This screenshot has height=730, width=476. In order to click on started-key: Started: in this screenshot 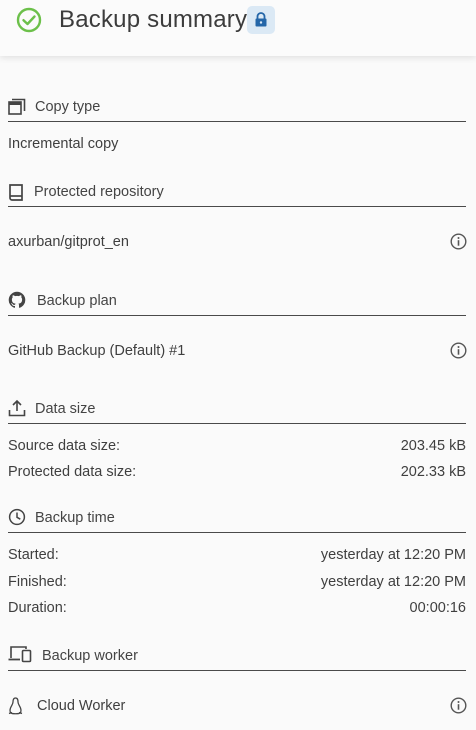, I will do `click(33, 555)`.